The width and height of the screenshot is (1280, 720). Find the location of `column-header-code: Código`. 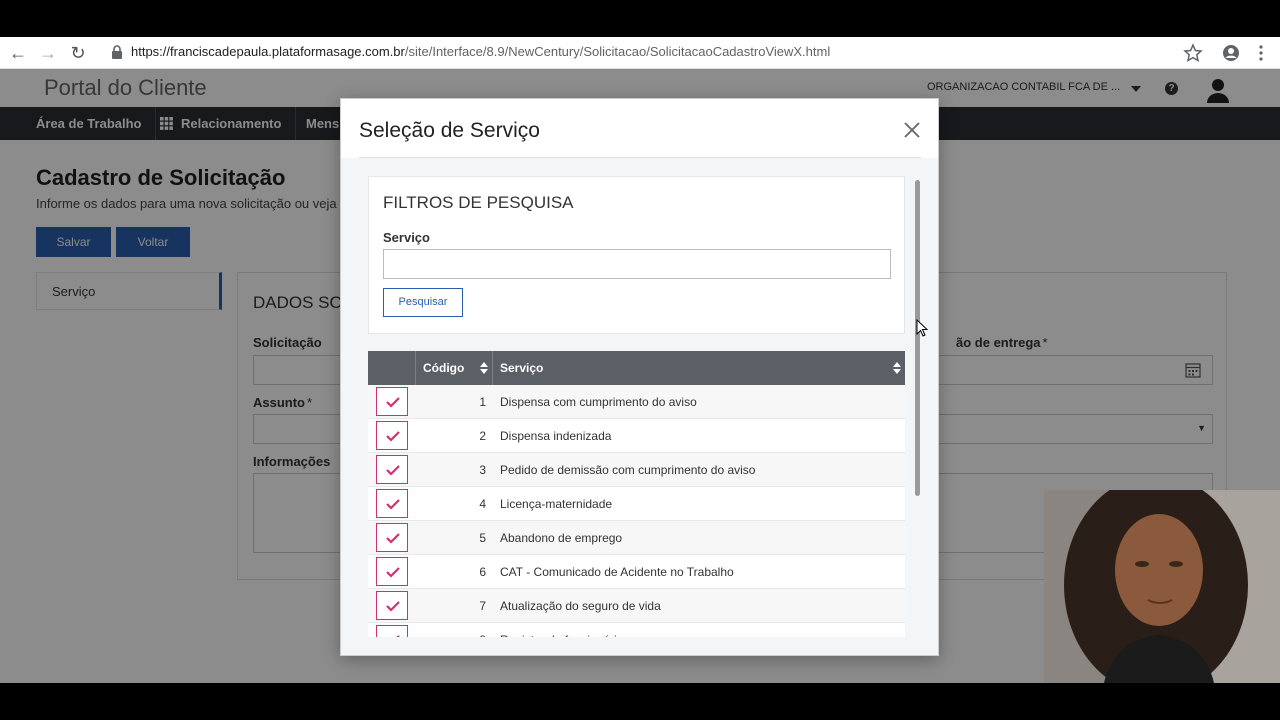

column-header-code: Código is located at coordinates (443, 368).